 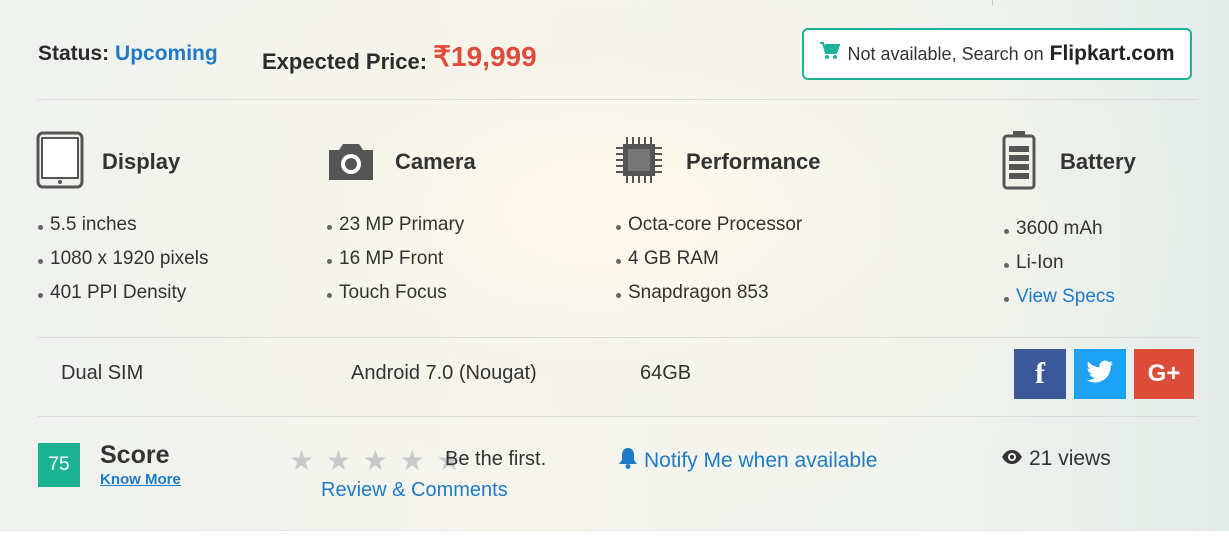 I want to click on google-plus-share-button: G+, so click(x=1164, y=374).